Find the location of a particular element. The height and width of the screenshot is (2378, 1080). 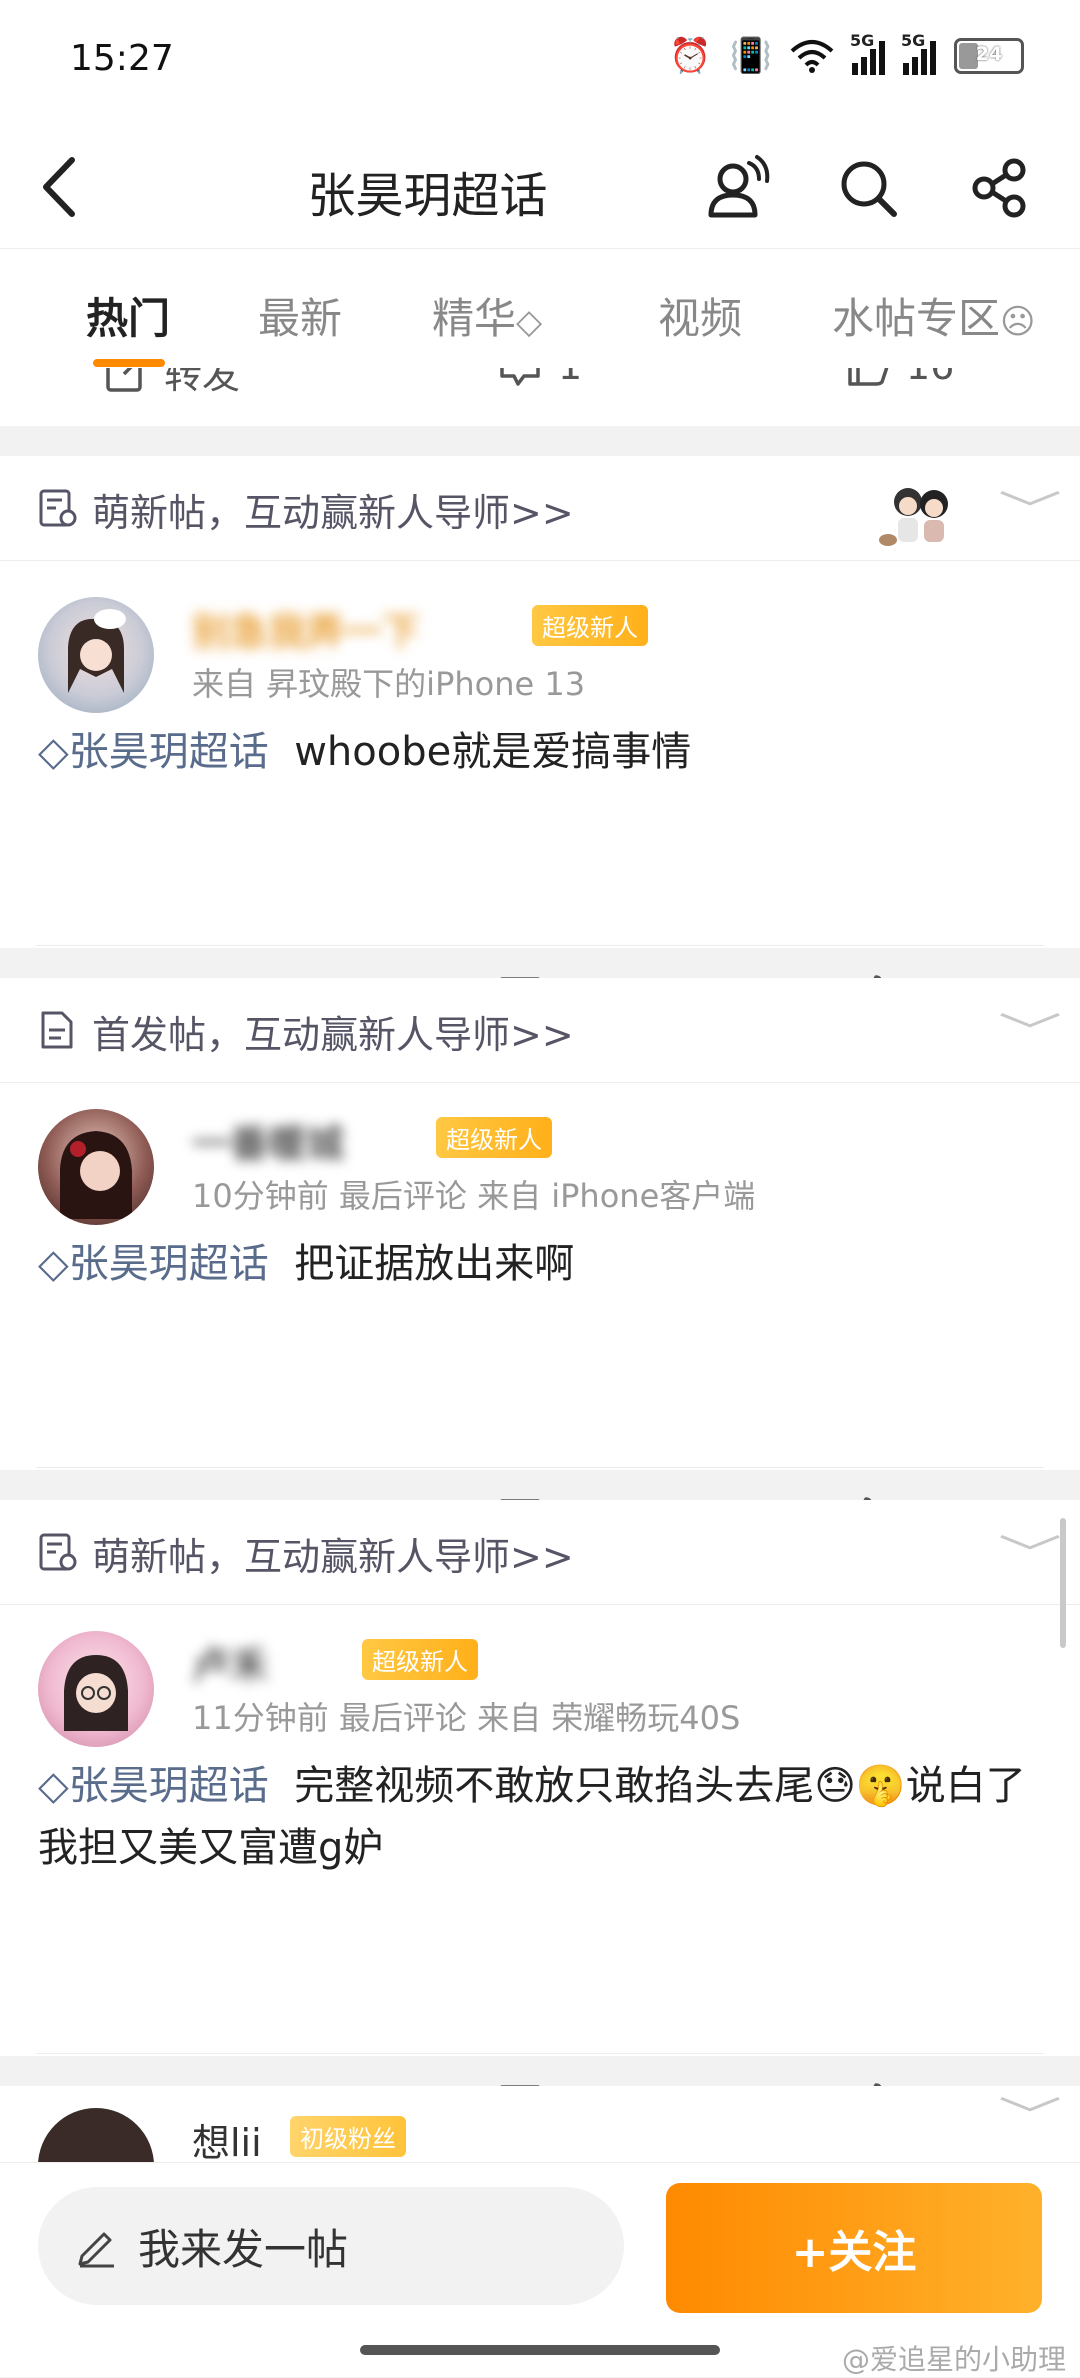

page-title: 张昊玥超话 is located at coordinates (427, 196).